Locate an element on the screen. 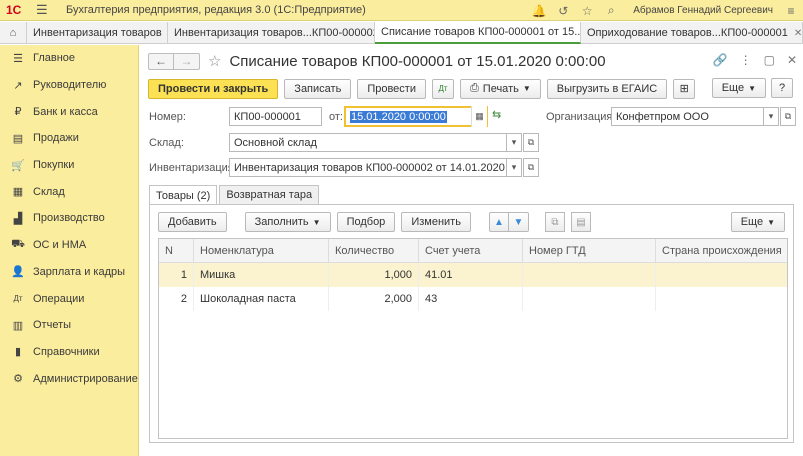 The height and width of the screenshot is (456, 803). printer-icon: ⎙ is located at coordinates (474, 88).